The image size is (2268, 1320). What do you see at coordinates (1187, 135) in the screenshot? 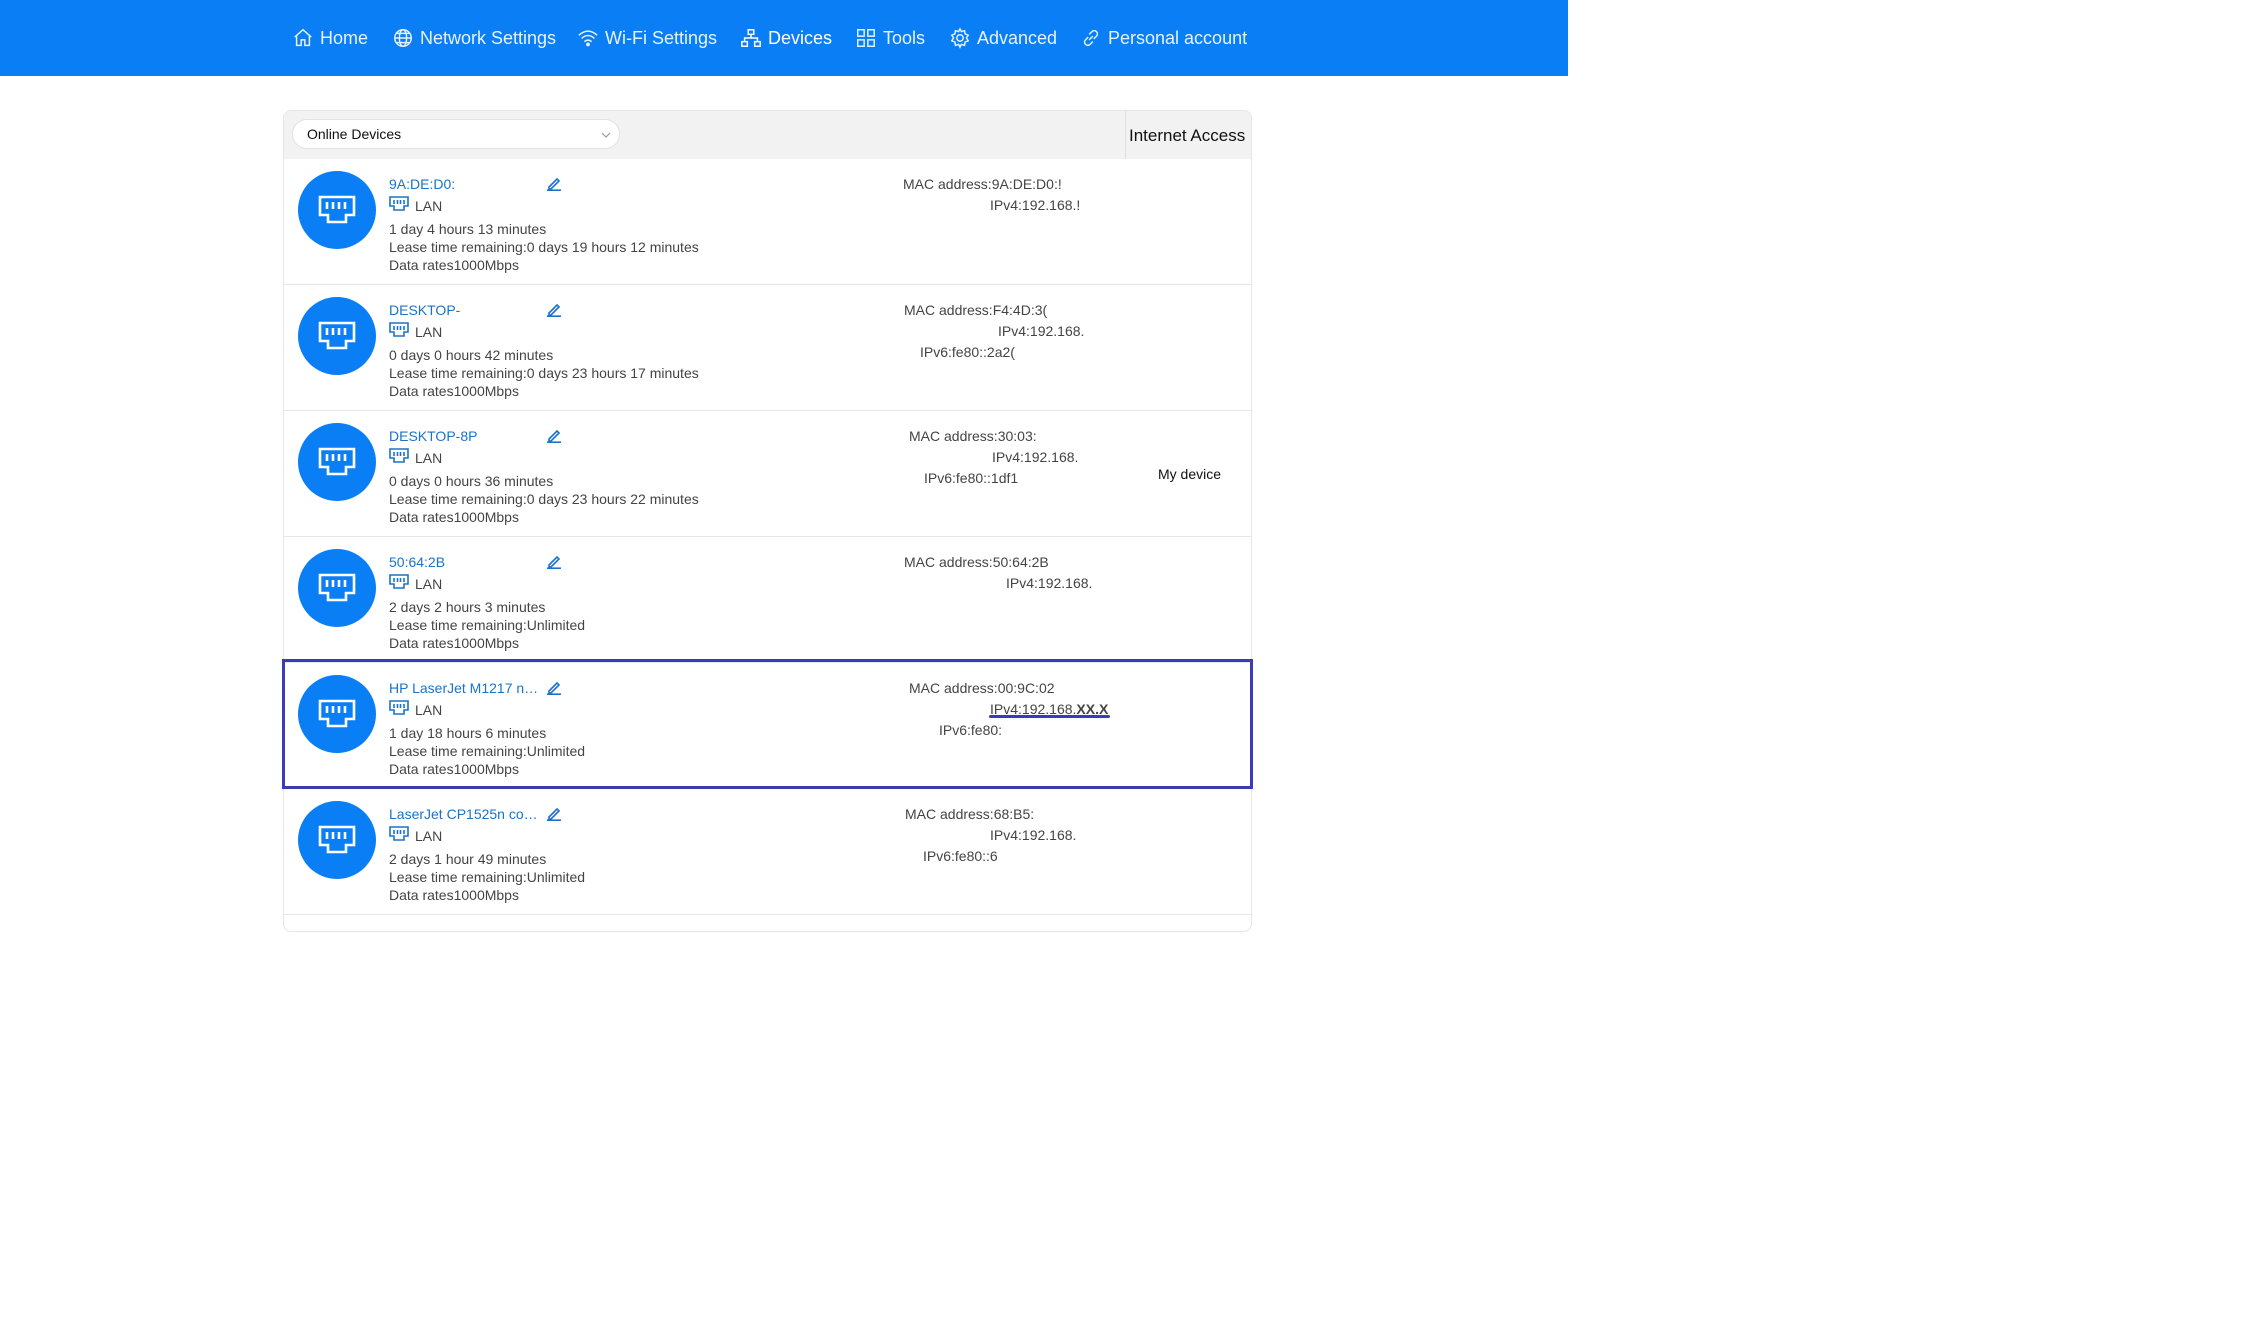
I see `internet-access-header: Internet Access` at bounding box center [1187, 135].